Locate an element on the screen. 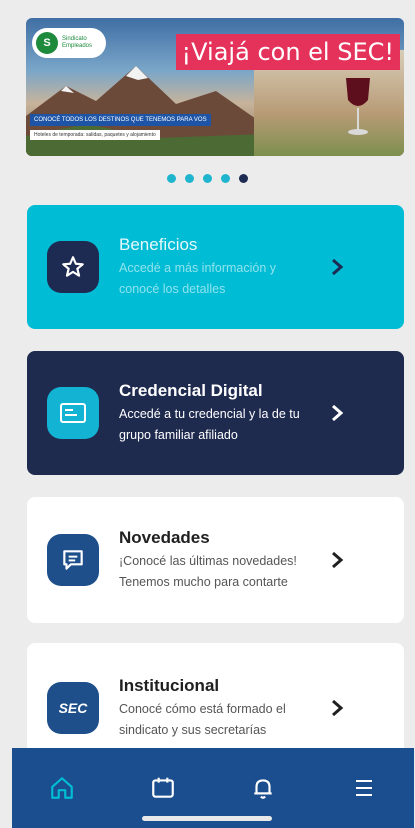 This screenshot has width=415, height=828. card-title: Novedades is located at coordinates (164, 537).